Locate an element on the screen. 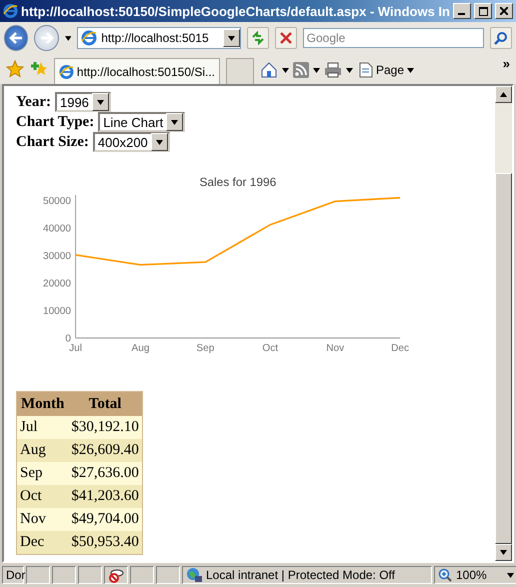 The width and height of the screenshot is (516, 587). more-chevron: » is located at coordinates (506, 62).